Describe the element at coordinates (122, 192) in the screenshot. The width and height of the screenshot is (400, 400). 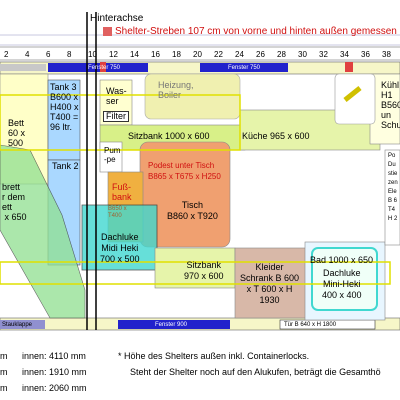
I see `fussbank-label: Fuß- bank` at that location.